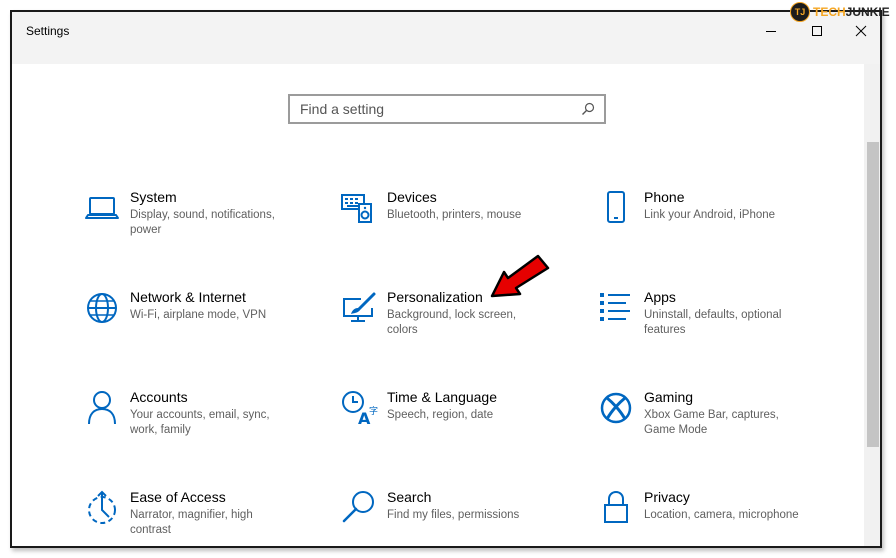 The width and height of the screenshot is (896, 558). I want to click on scrollbar-thumb, so click(873, 294).